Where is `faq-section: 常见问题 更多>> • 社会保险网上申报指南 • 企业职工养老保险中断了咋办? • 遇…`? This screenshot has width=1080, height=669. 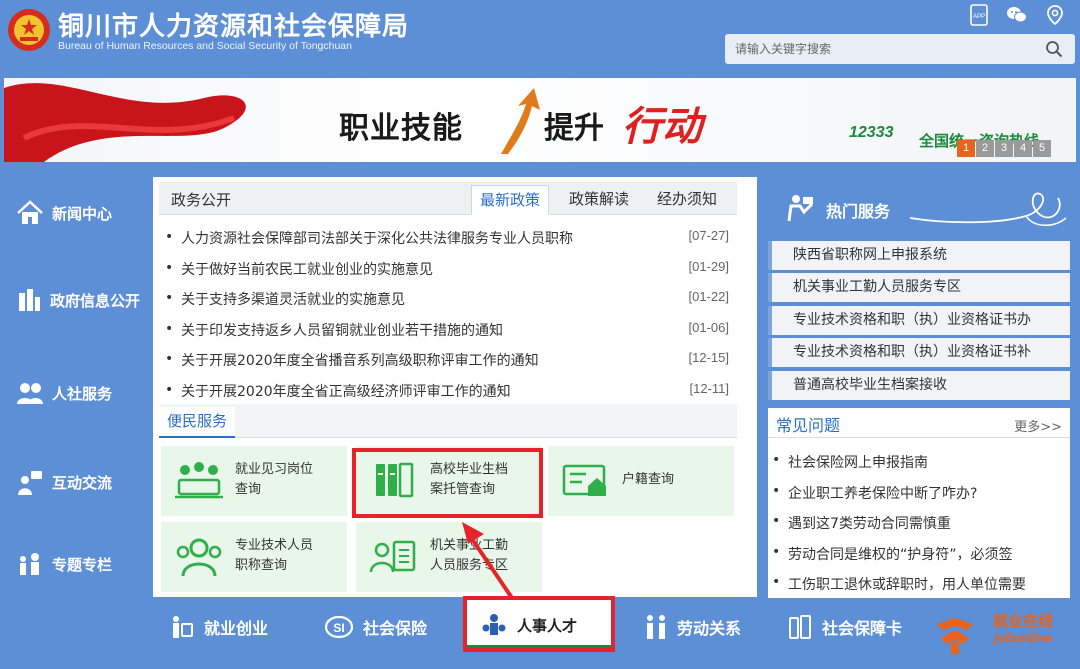
faq-section: 常见问题 更多>> • 社会保险网上申报指南 • 企业职工养老保险中断了咋办? • 遇… is located at coordinates (919, 503).